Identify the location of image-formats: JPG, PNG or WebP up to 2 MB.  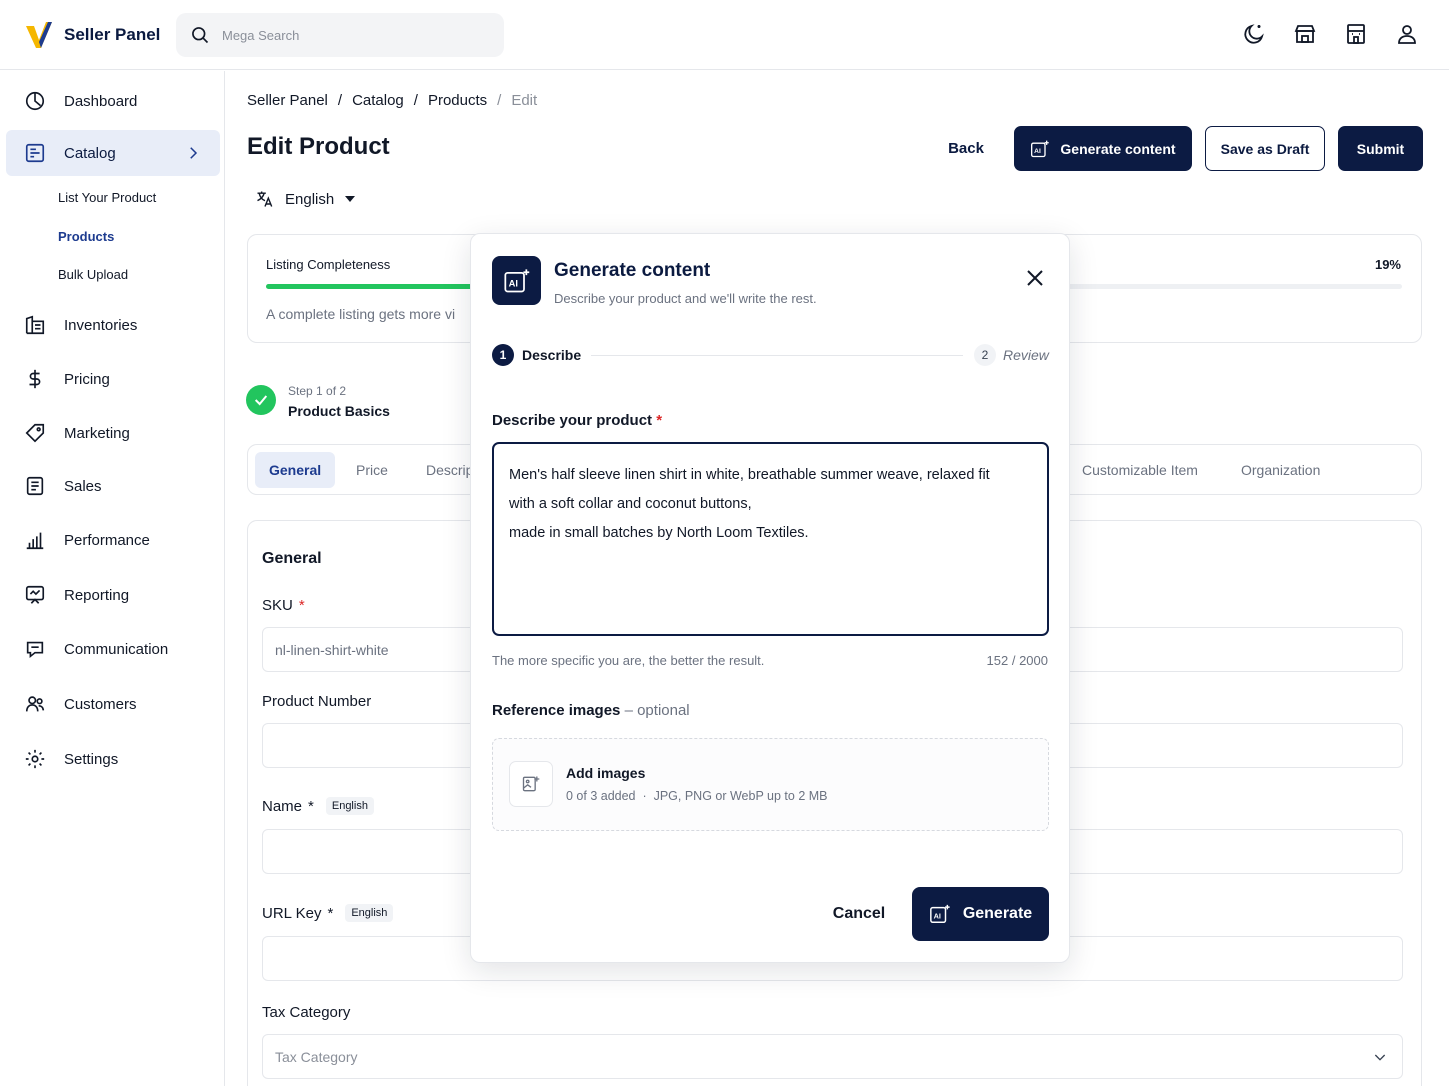
(740, 796).